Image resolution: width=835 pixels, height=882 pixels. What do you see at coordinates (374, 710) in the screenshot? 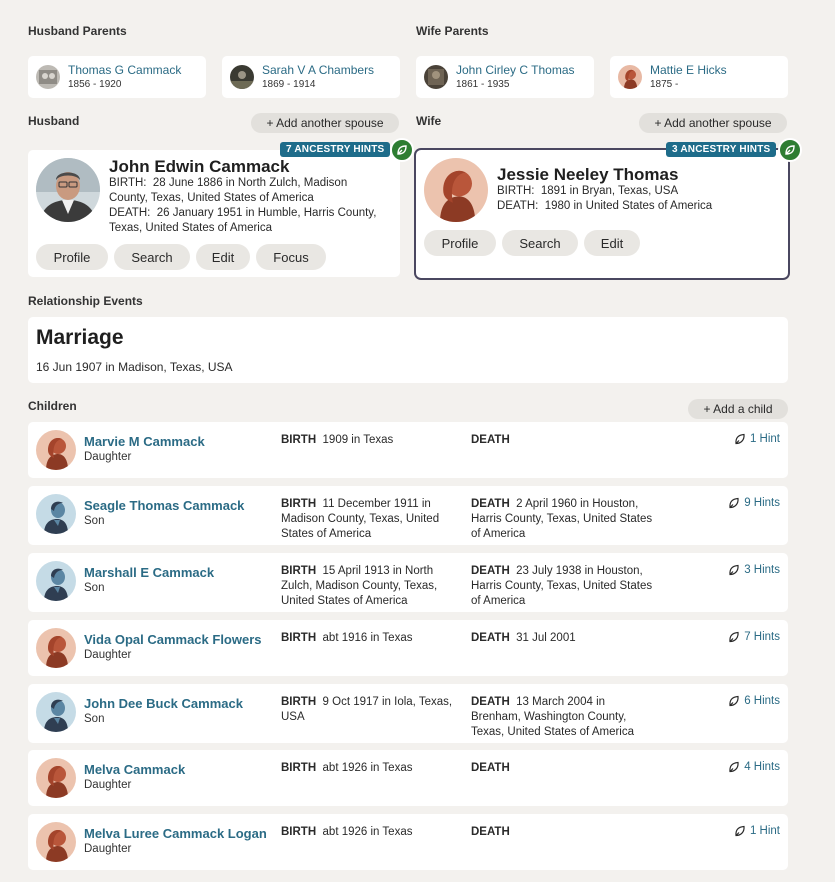
I see `child-birth: BIRTH 9 Oct 1917 in Iola, Texas, USA` at bounding box center [374, 710].